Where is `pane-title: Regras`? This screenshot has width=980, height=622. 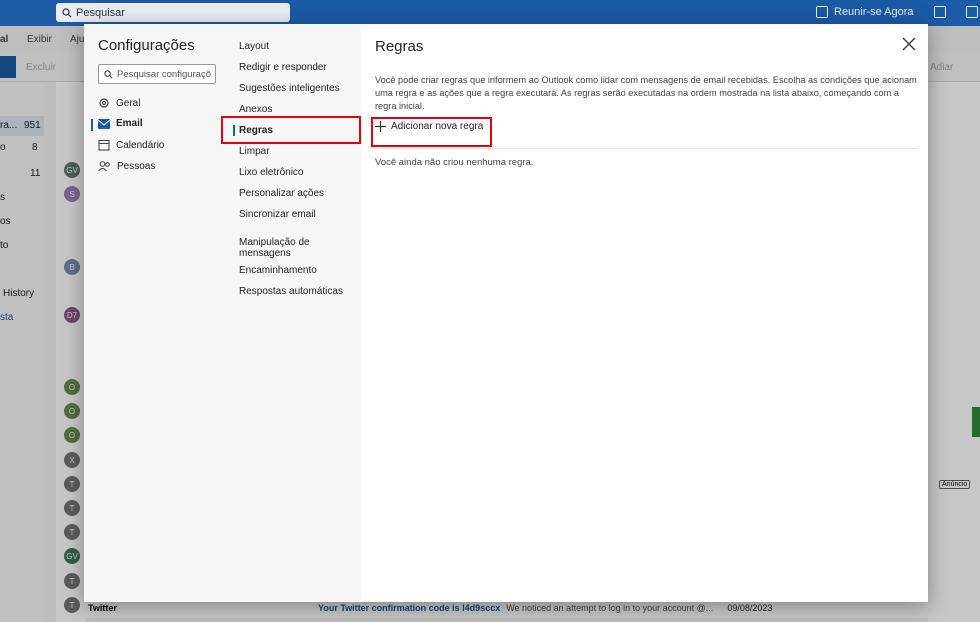 pane-title: Regras is located at coordinates (399, 46).